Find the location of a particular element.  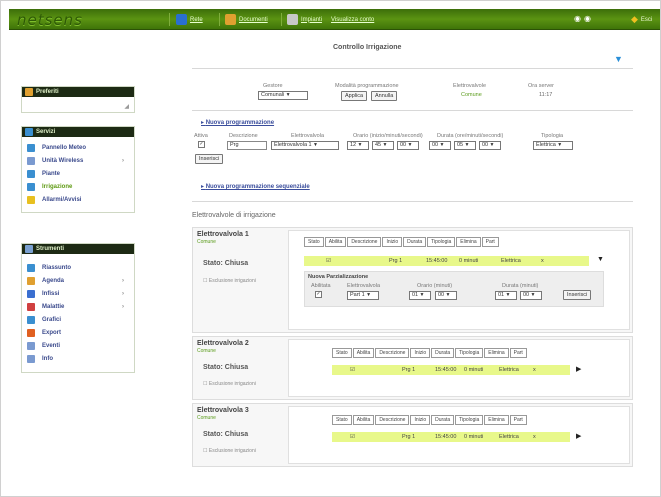

type-select: Elettrica is located at coordinates (553, 145).